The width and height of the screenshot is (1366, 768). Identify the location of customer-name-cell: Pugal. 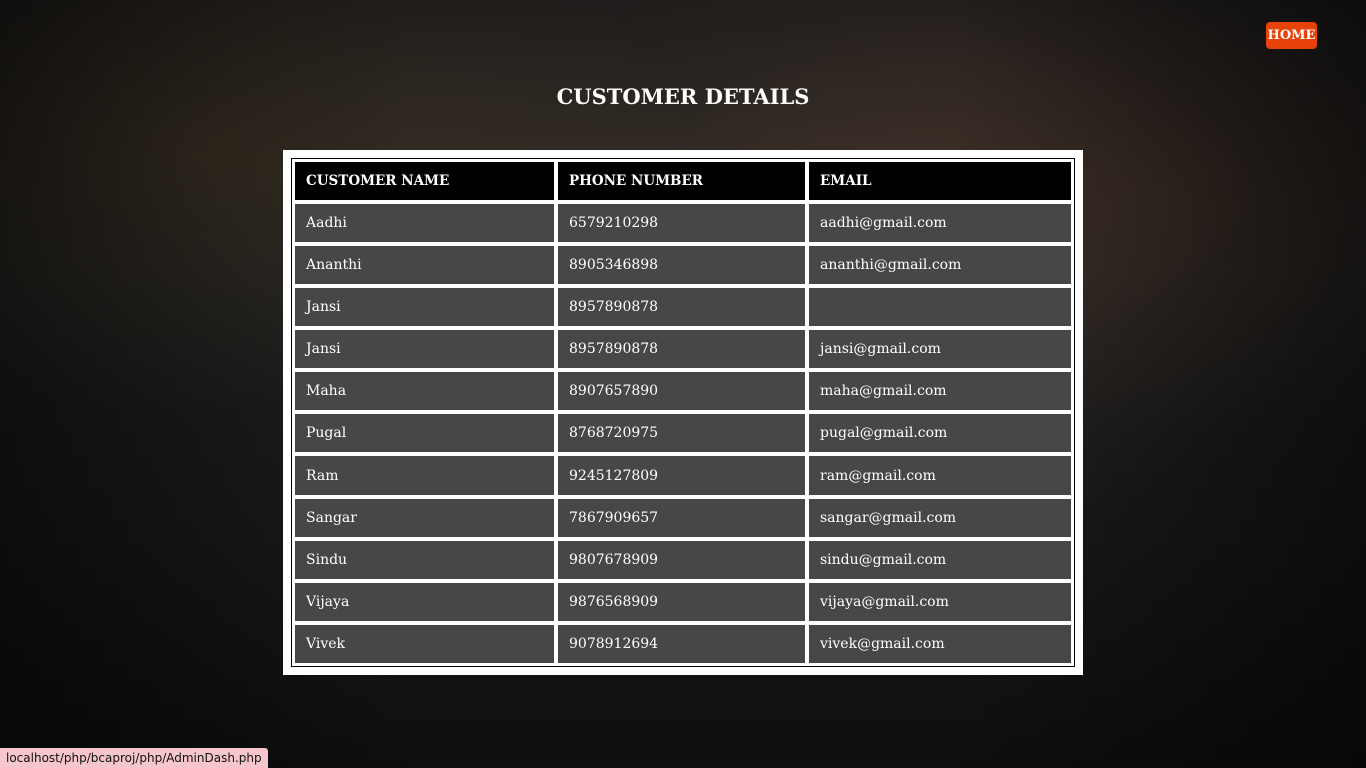
(424, 433).